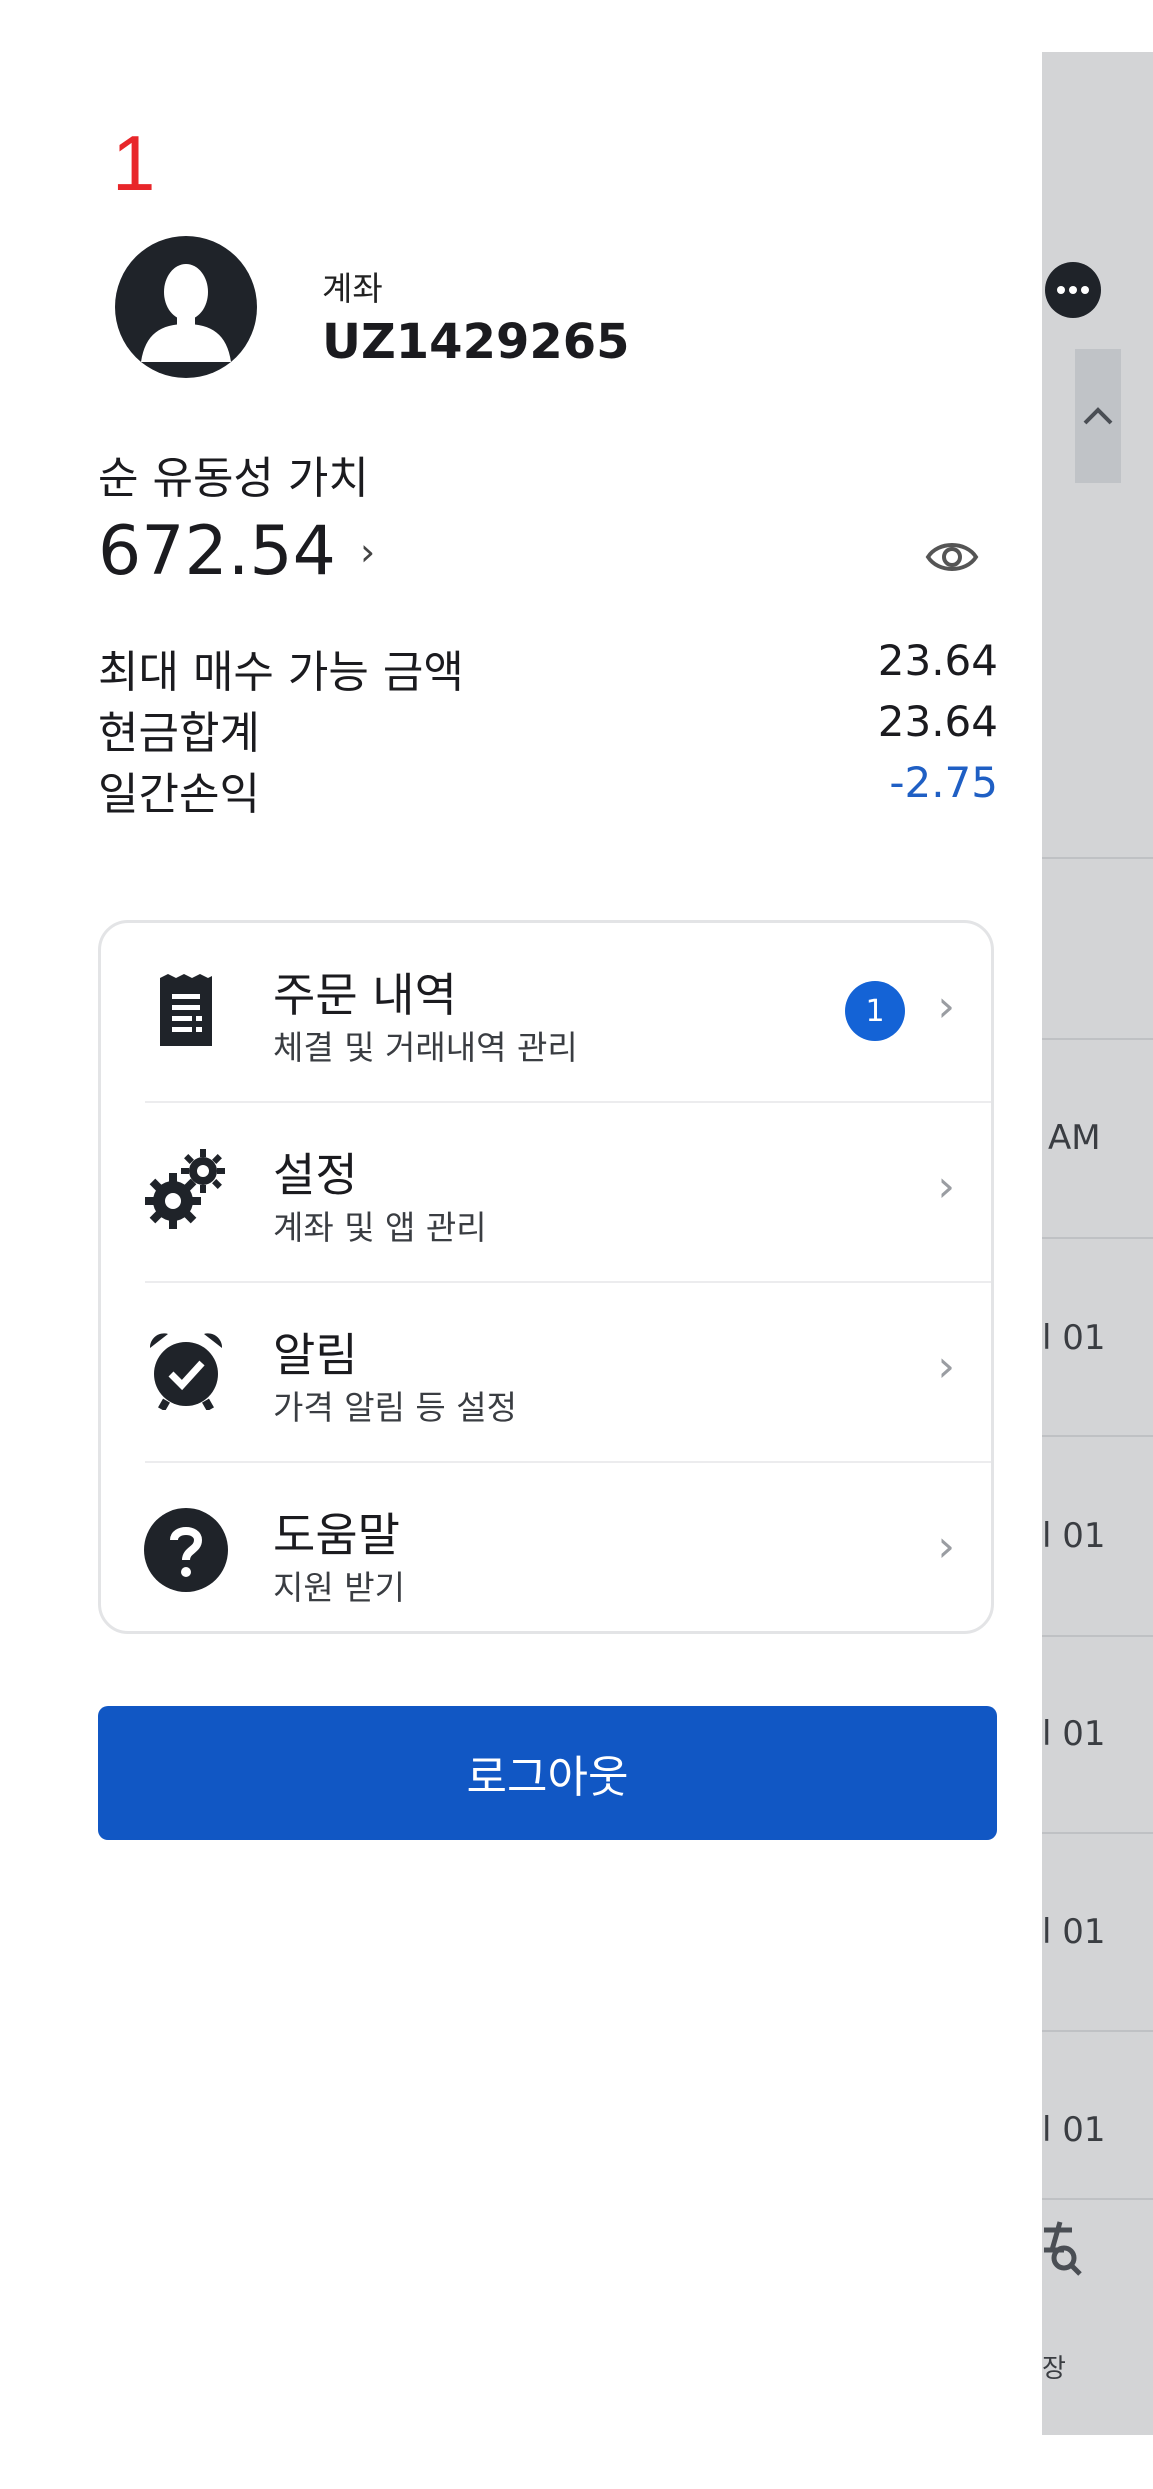 This screenshot has width=1153, height=2489. What do you see at coordinates (1073, 290) in the screenshot?
I see `more-options-icon` at bounding box center [1073, 290].